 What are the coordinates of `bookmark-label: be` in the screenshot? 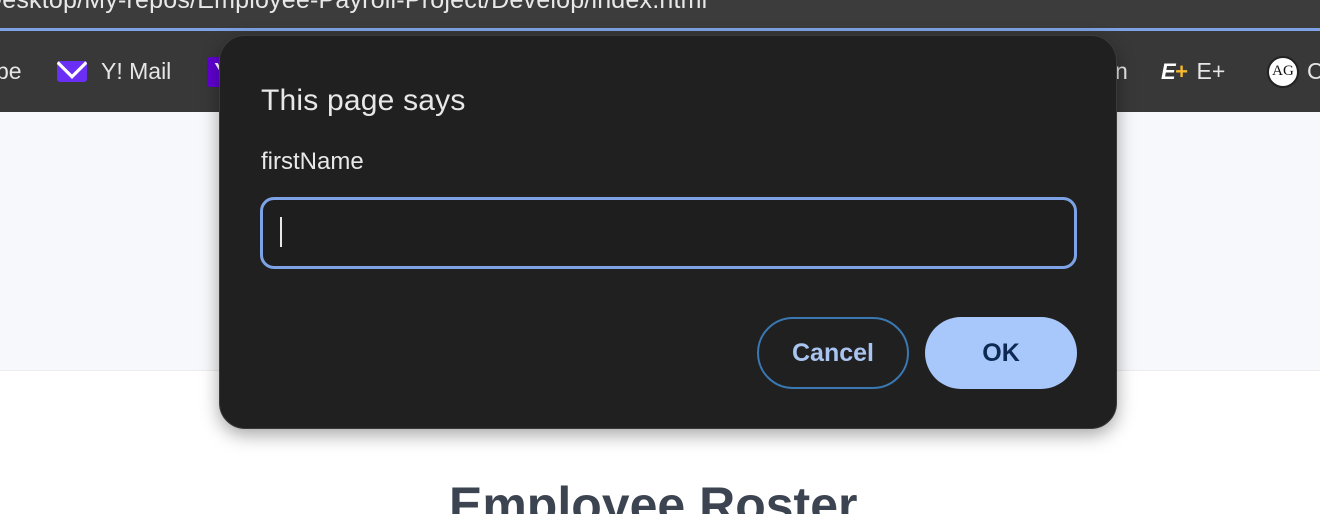 It's located at (11, 71).